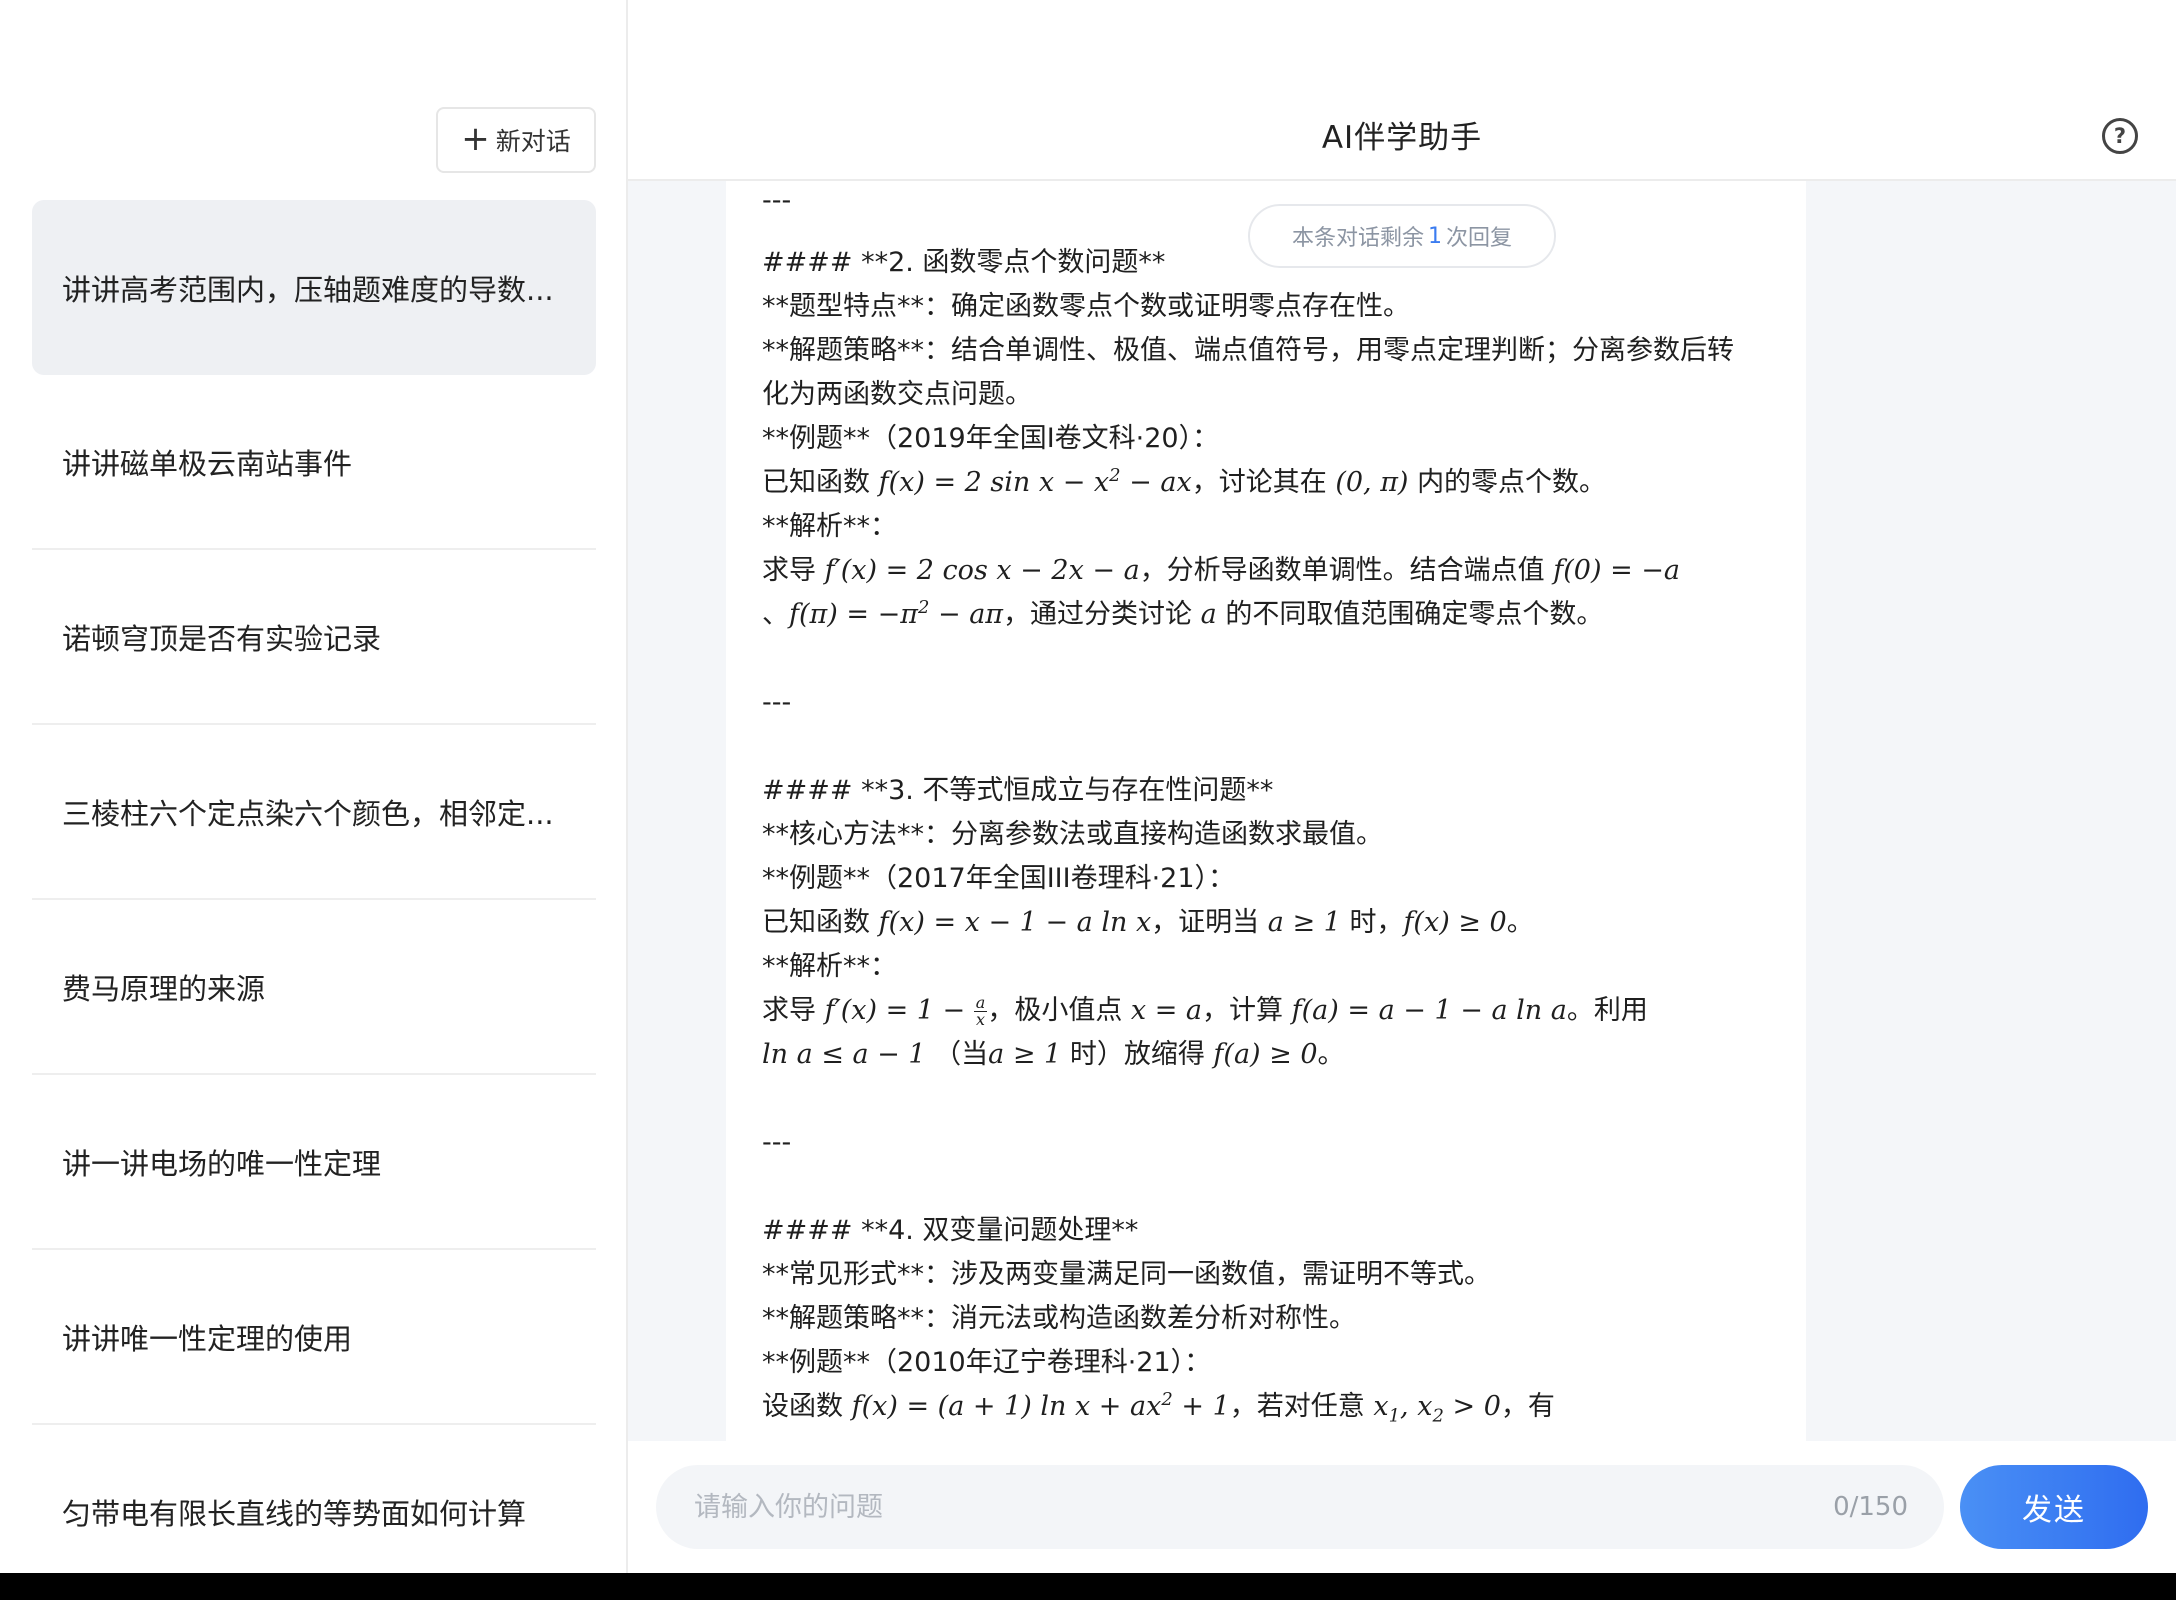 Image resolution: width=2176 pixels, height=1600 pixels. What do you see at coordinates (475, 138) in the screenshot?
I see `plus-icon: +` at bounding box center [475, 138].